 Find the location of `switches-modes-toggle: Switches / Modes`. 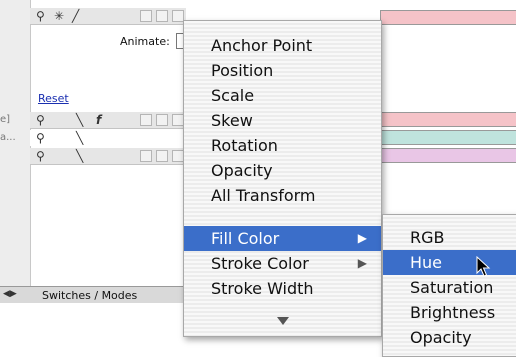

switches-modes-toggle: Switches / Modes is located at coordinates (89, 295).